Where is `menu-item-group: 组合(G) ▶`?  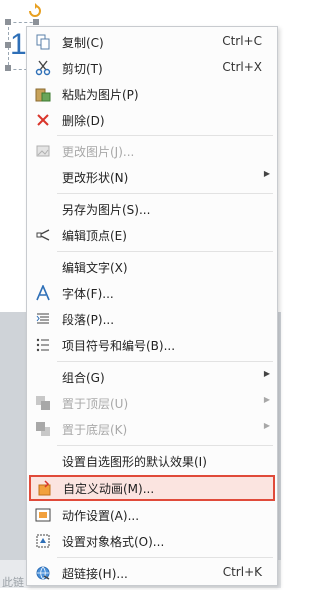 menu-item-group: 组合(G) ▶ is located at coordinates (152, 377).